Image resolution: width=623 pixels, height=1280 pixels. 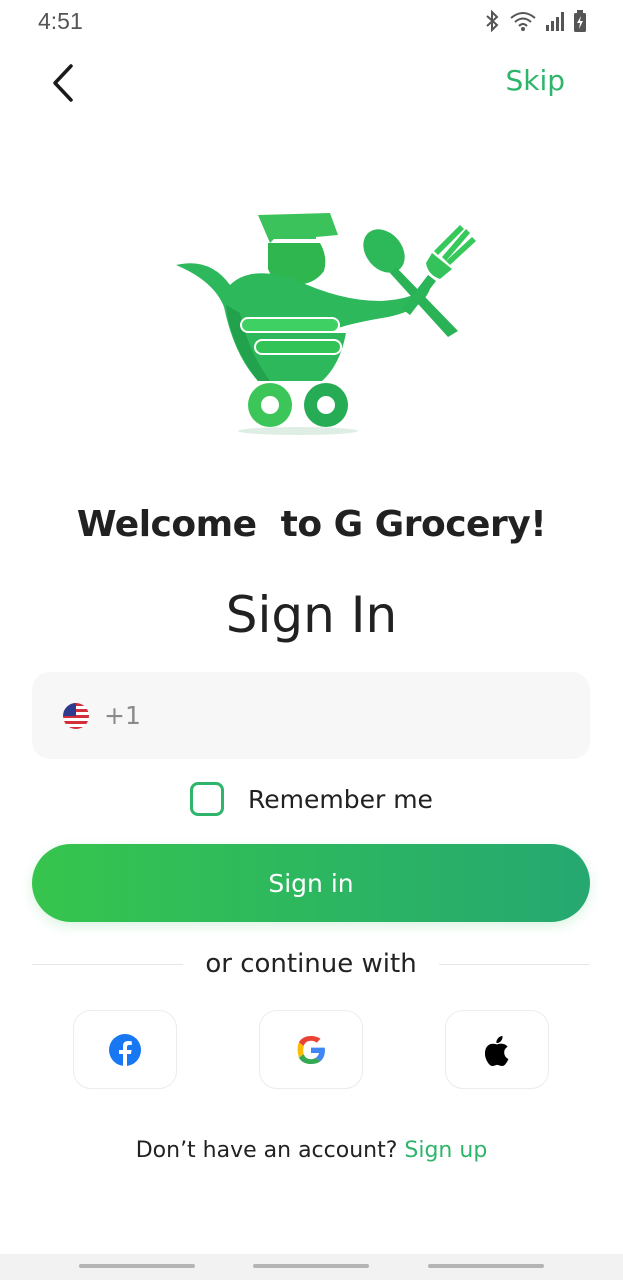 I want to click on google-login-button, so click(x=311, y=1049).